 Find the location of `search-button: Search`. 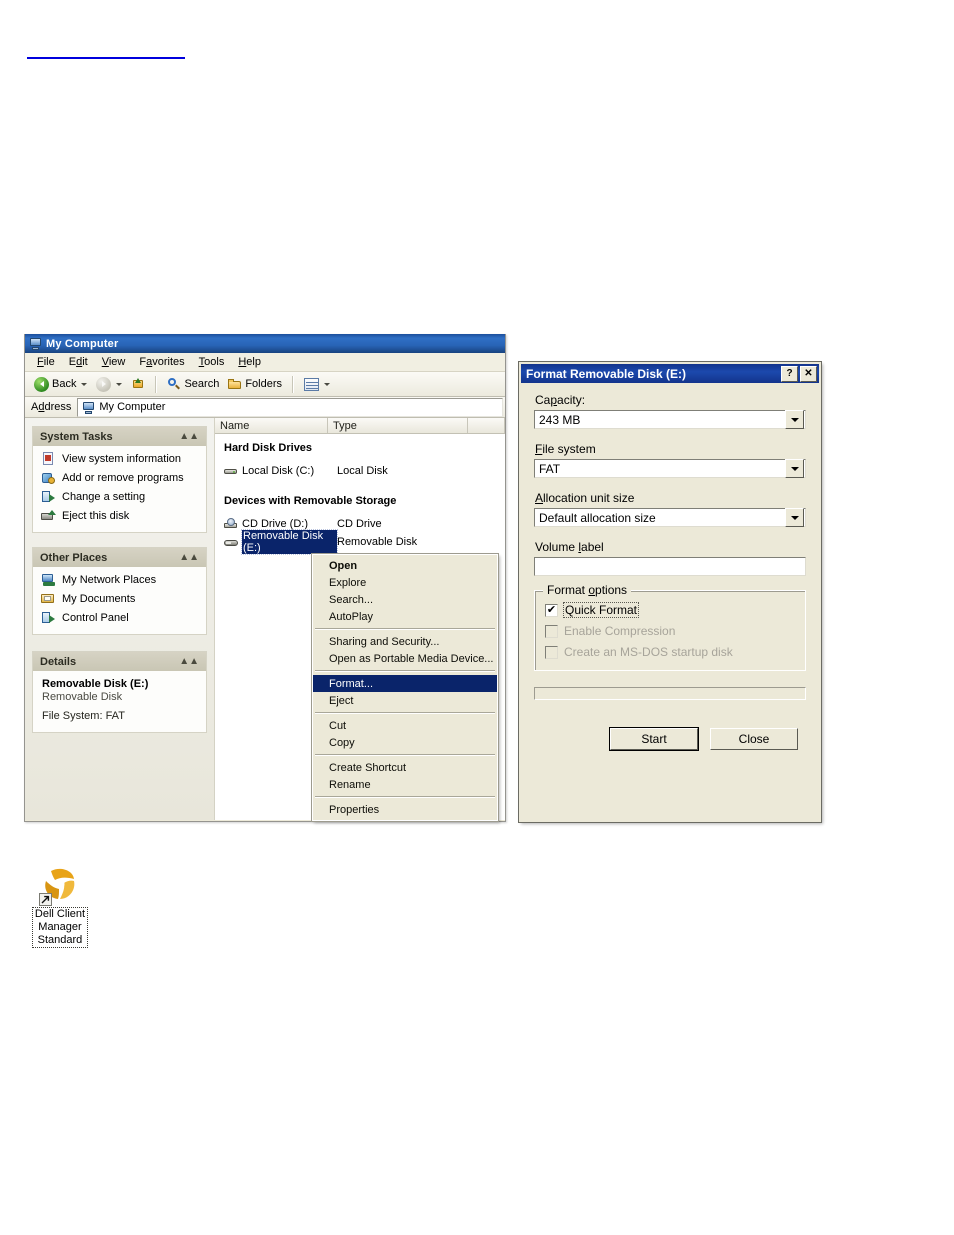

search-button: Search is located at coordinates (193, 384).